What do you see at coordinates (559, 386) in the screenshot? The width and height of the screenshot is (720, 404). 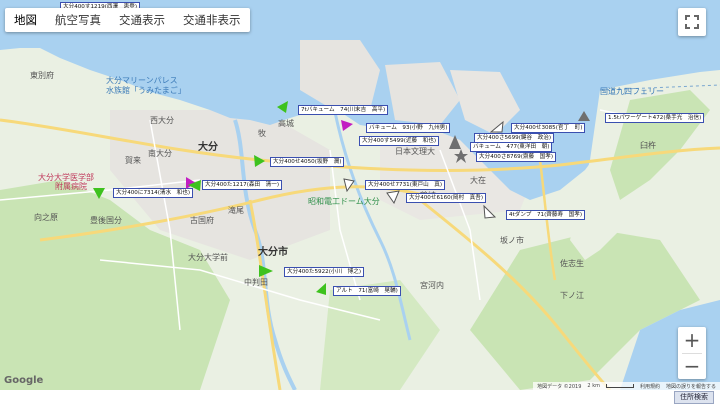 I see `map-data-credit: 地図データ ©2019` at bounding box center [559, 386].